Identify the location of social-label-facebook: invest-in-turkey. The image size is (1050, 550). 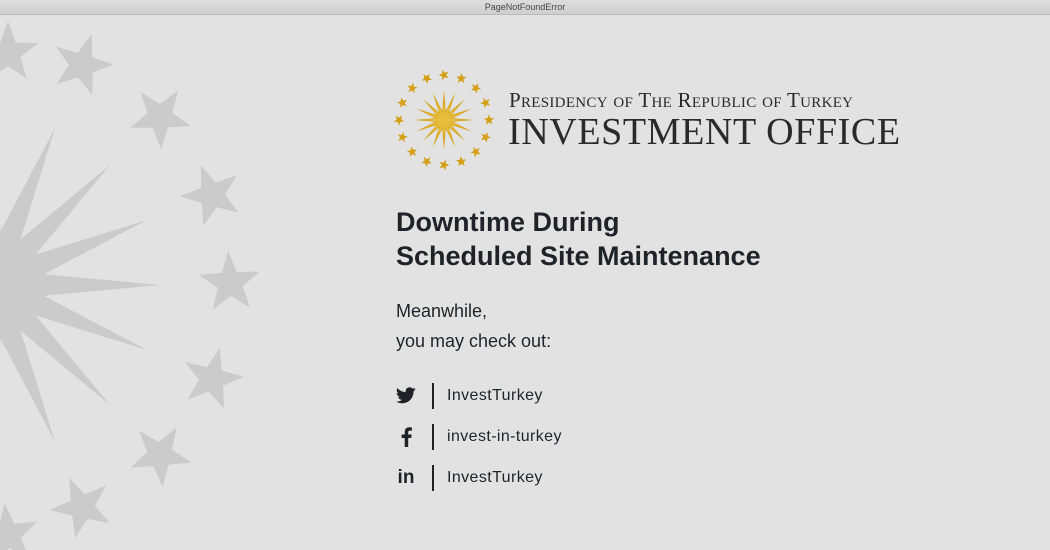
(504, 436).